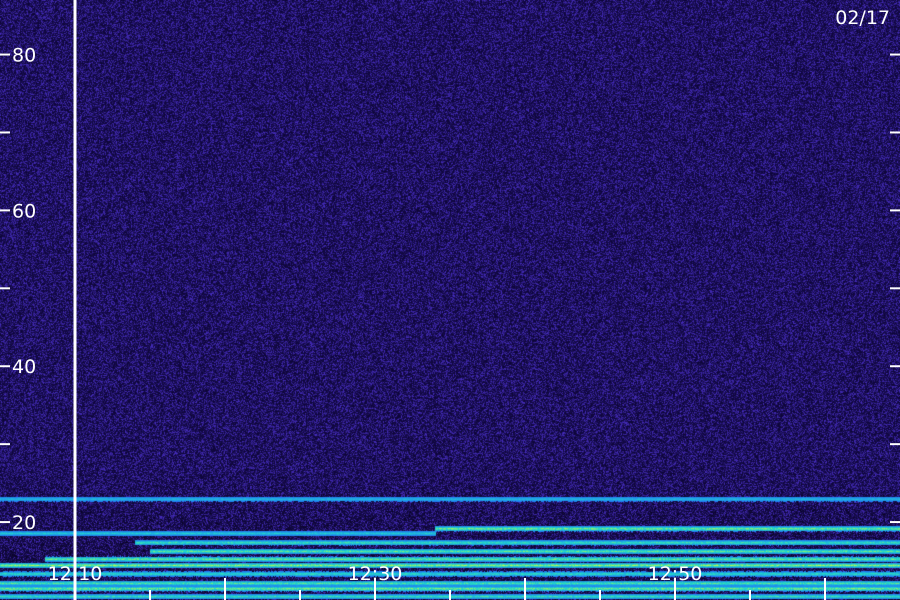 The width and height of the screenshot is (900, 600). What do you see at coordinates (24, 211) in the screenshot?
I see `y-tick-label: 60` at bounding box center [24, 211].